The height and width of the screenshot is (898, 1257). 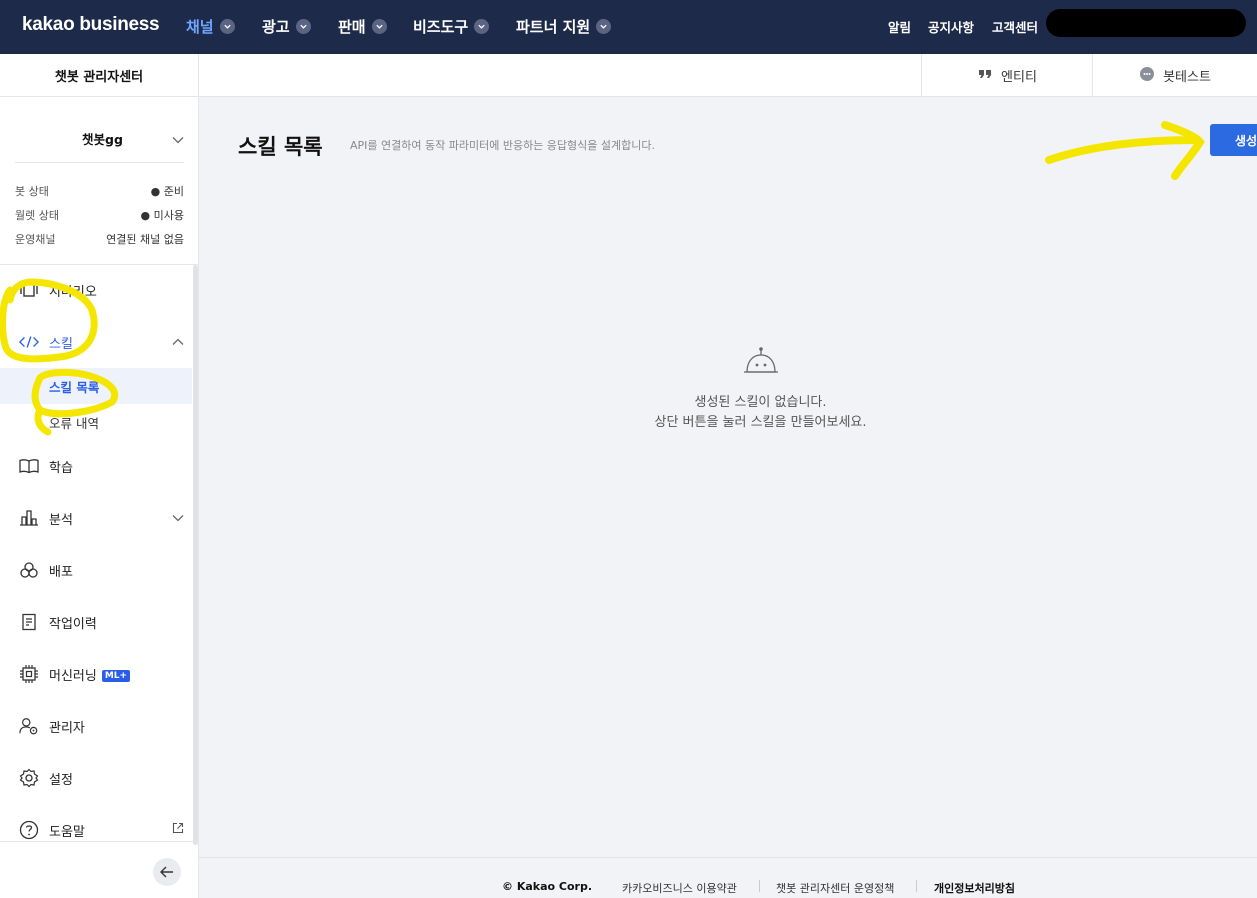 I want to click on sidebar-item-label: 작업이력, so click(x=73, y=624).